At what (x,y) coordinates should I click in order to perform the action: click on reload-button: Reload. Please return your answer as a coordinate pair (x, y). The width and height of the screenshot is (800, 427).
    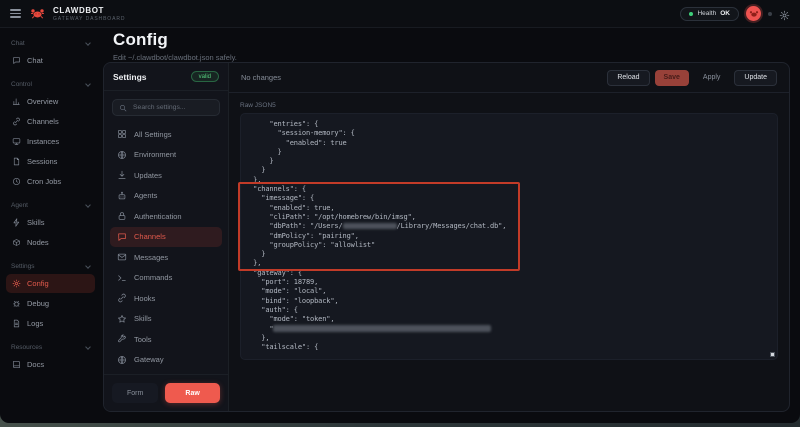
    Looking at the image, I should click on (628, 77).